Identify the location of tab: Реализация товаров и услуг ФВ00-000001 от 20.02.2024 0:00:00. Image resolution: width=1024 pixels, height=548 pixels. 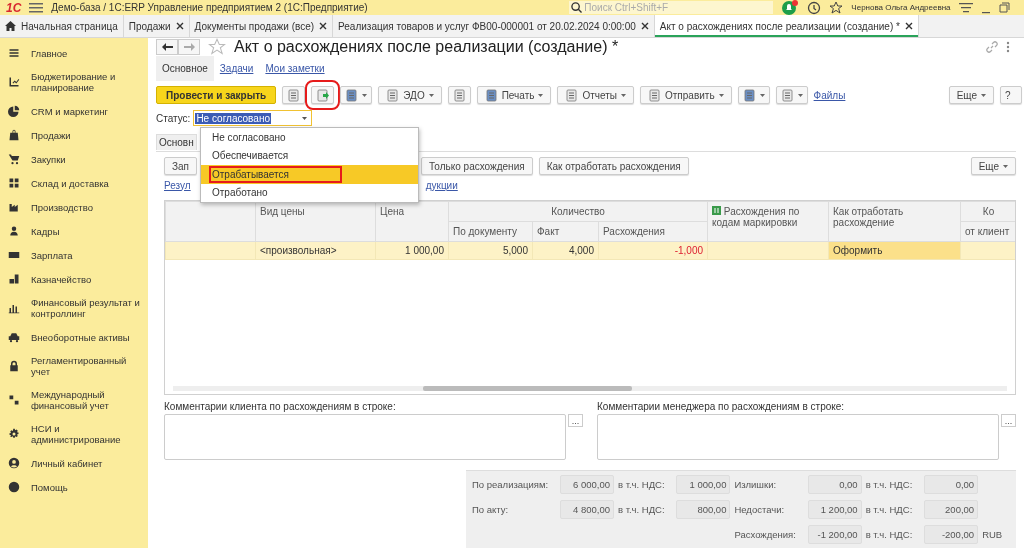
(494, 26).